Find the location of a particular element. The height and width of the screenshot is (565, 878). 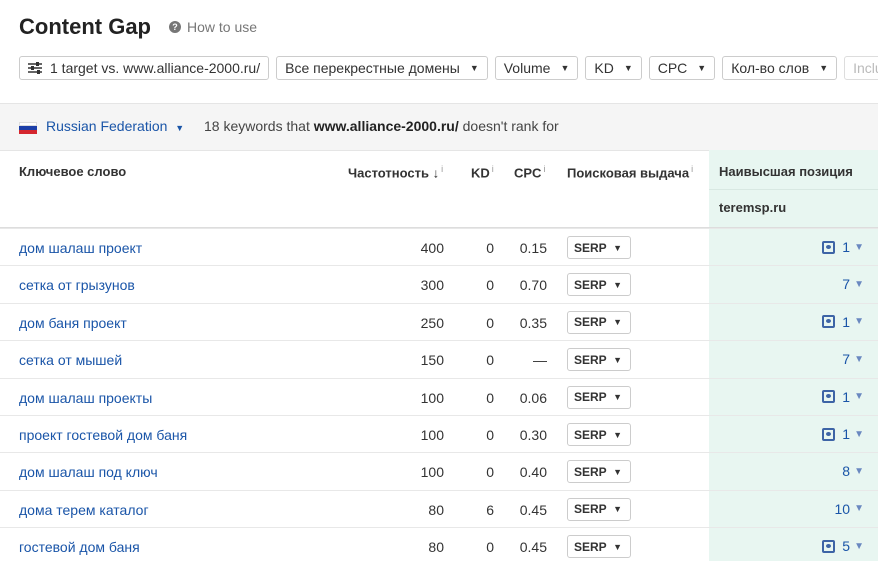

keyword-link: дом шалаш под ключ is located at coordinates (88, 472).